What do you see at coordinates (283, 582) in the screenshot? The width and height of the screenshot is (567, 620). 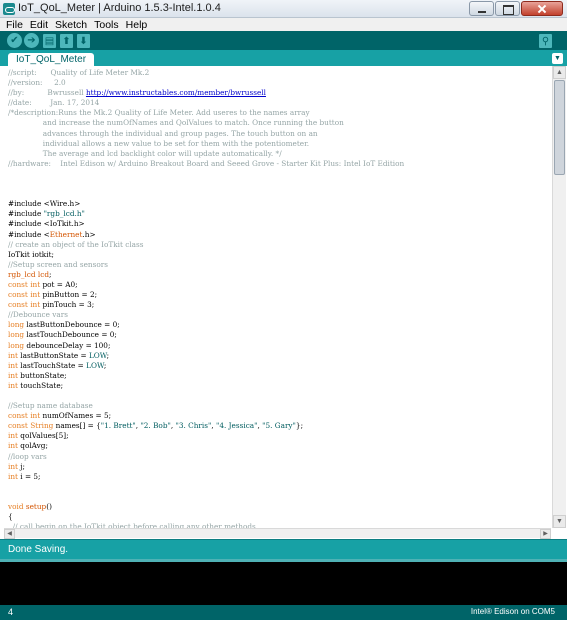 I see `console-output` at bounding box center [283, 582].